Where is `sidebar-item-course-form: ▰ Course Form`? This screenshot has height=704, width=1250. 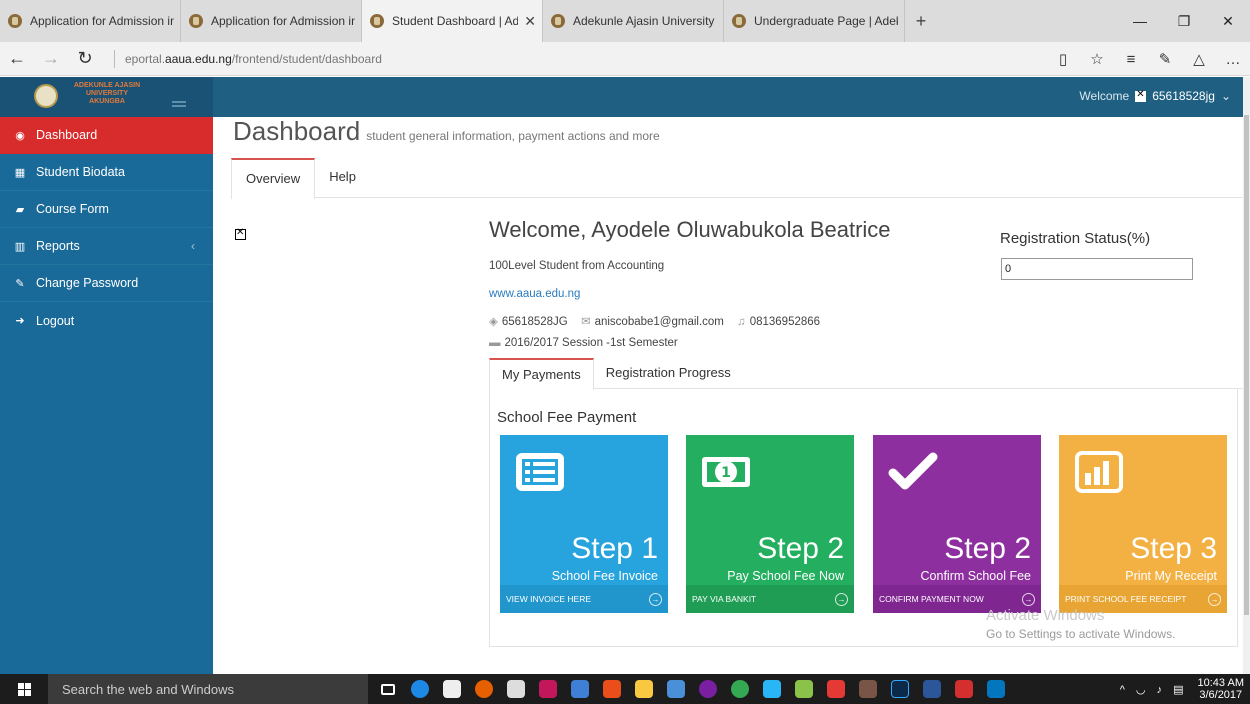 sidebar-item-course-form: ▰ Course Form is located at coordinates (106, 209).